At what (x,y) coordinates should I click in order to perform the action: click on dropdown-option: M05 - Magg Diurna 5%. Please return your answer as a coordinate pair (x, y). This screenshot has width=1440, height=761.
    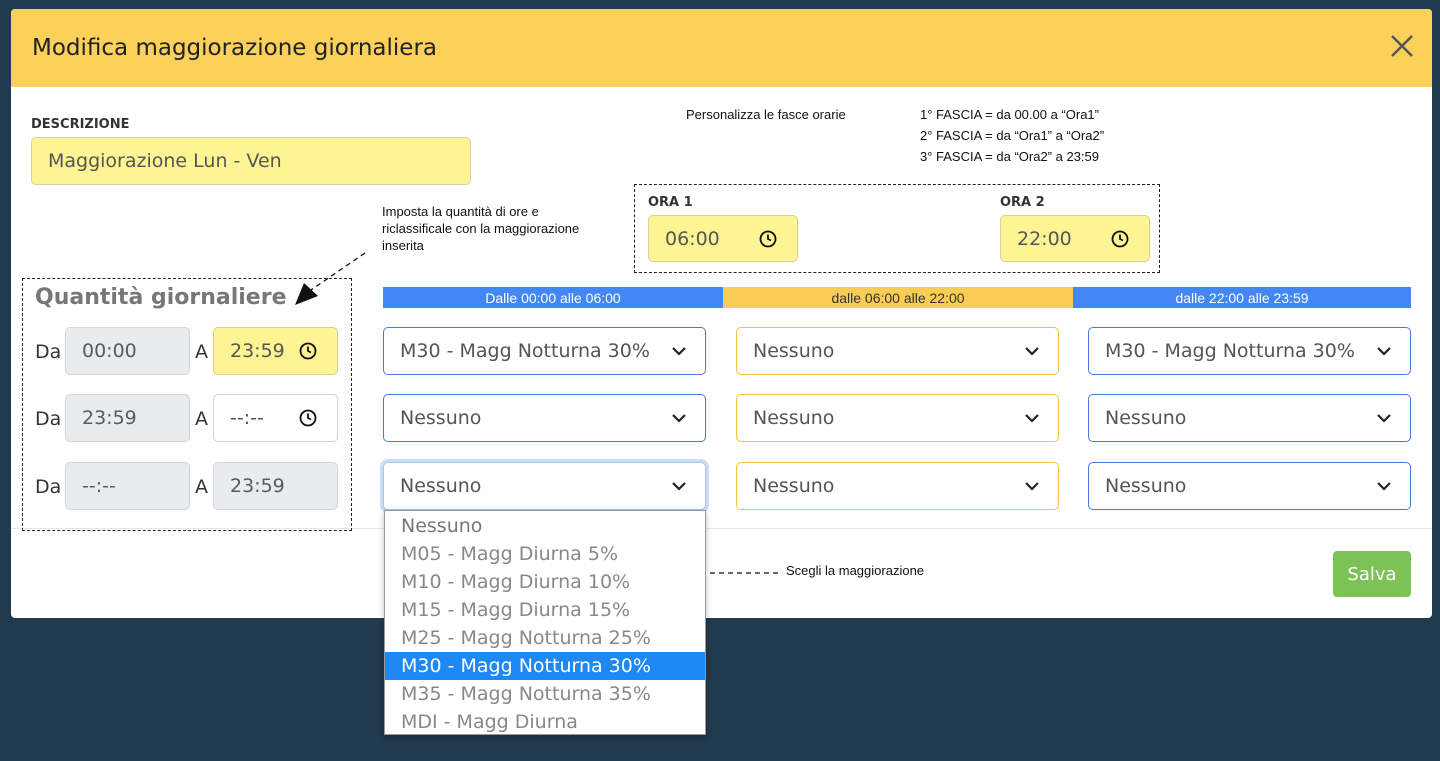
    Looking at the image, I should click on (545, 554).